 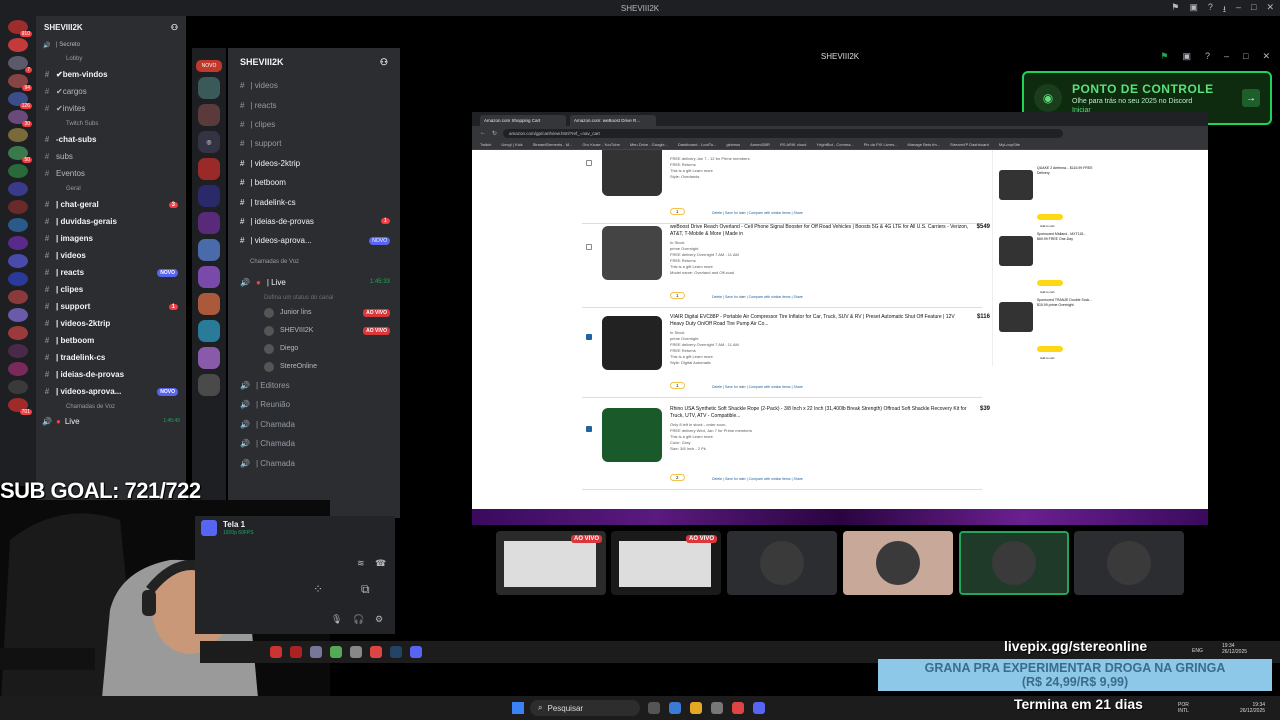 What do you see at coordinates (20, 64) in the screenshot?
I see `server-icon: 7` at bounding box center [20, 64].